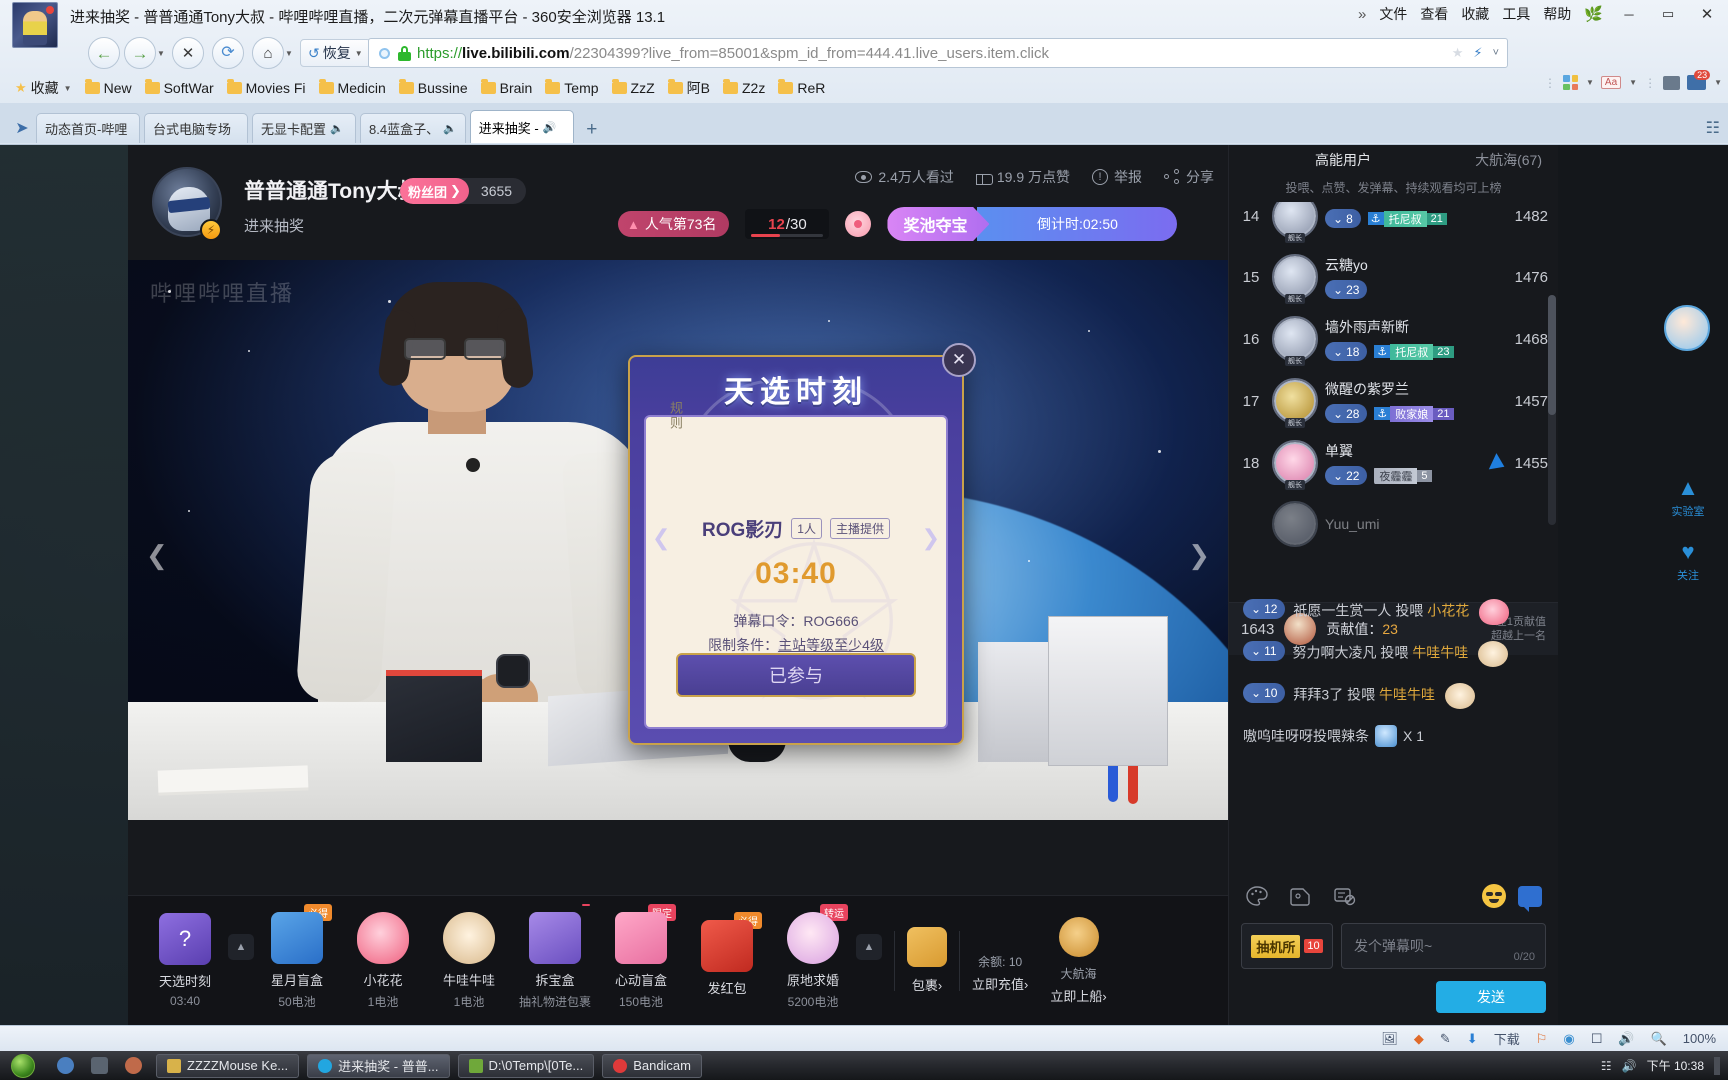  I want to click on bookmark-item: Bussine, so click(433, 88).